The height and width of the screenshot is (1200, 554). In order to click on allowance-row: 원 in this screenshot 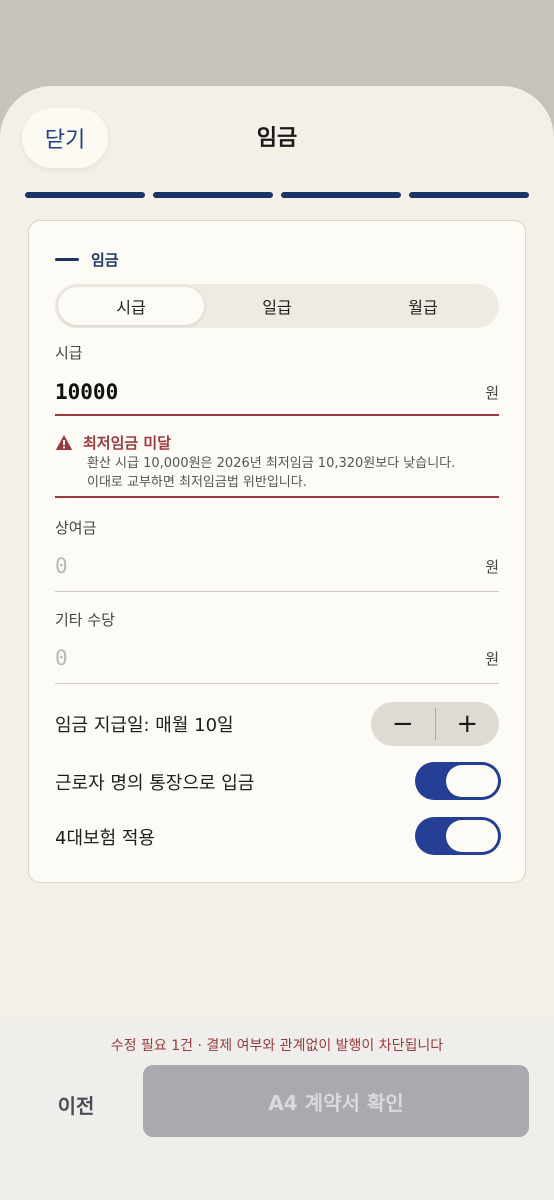, I will do `click(277, 658)`.